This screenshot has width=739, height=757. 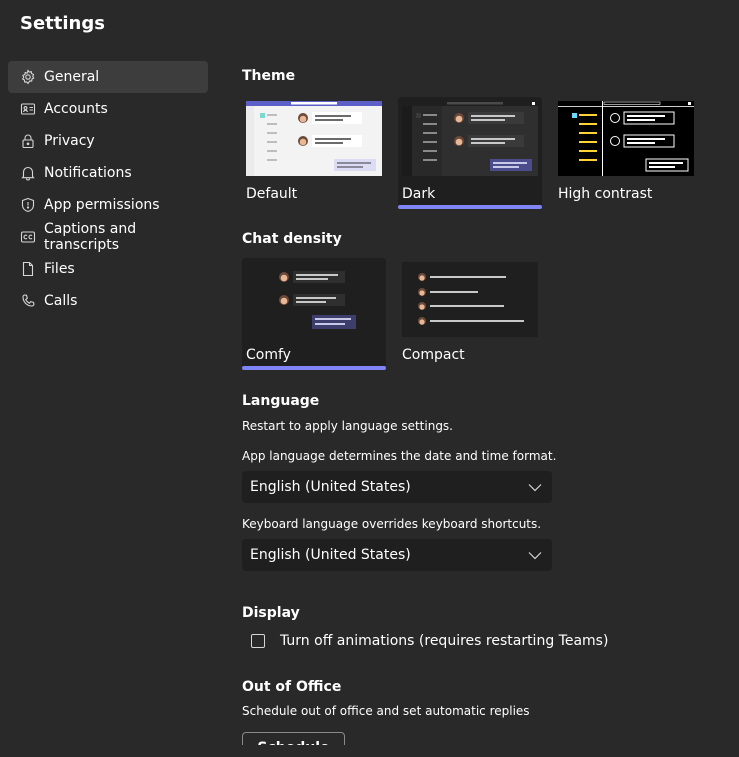 I want to click on cc-icon, so click(x=28, y=237).